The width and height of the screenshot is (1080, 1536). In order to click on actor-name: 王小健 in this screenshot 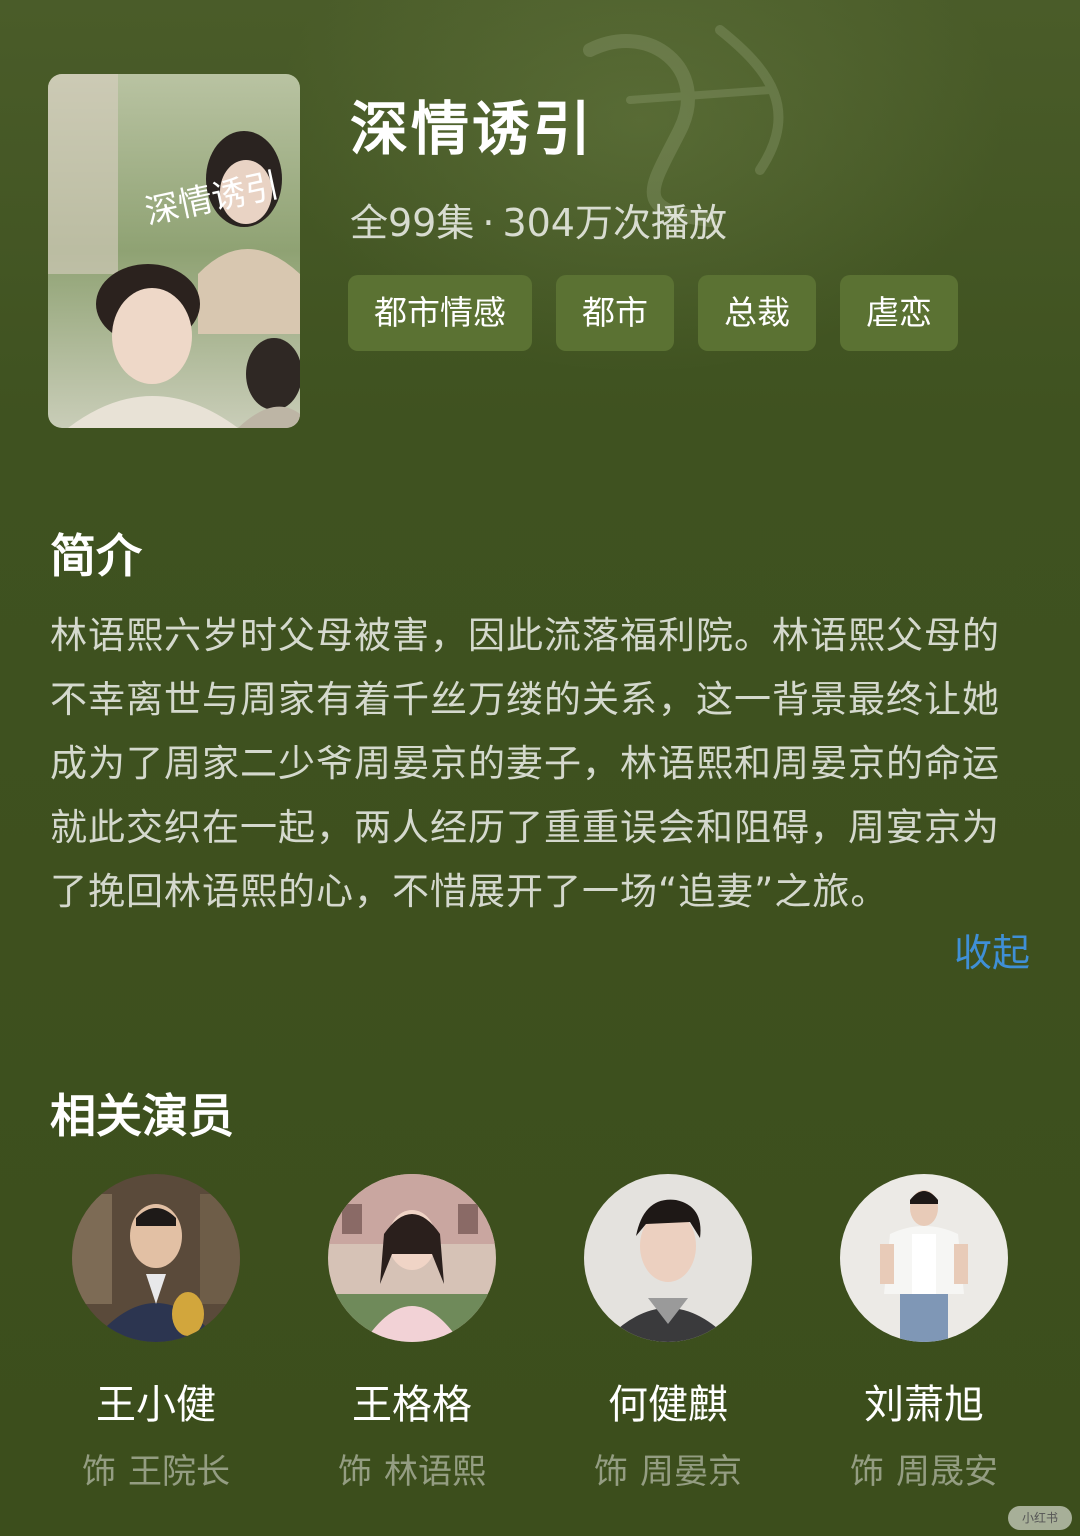, I will do `click(156, 1405)`.